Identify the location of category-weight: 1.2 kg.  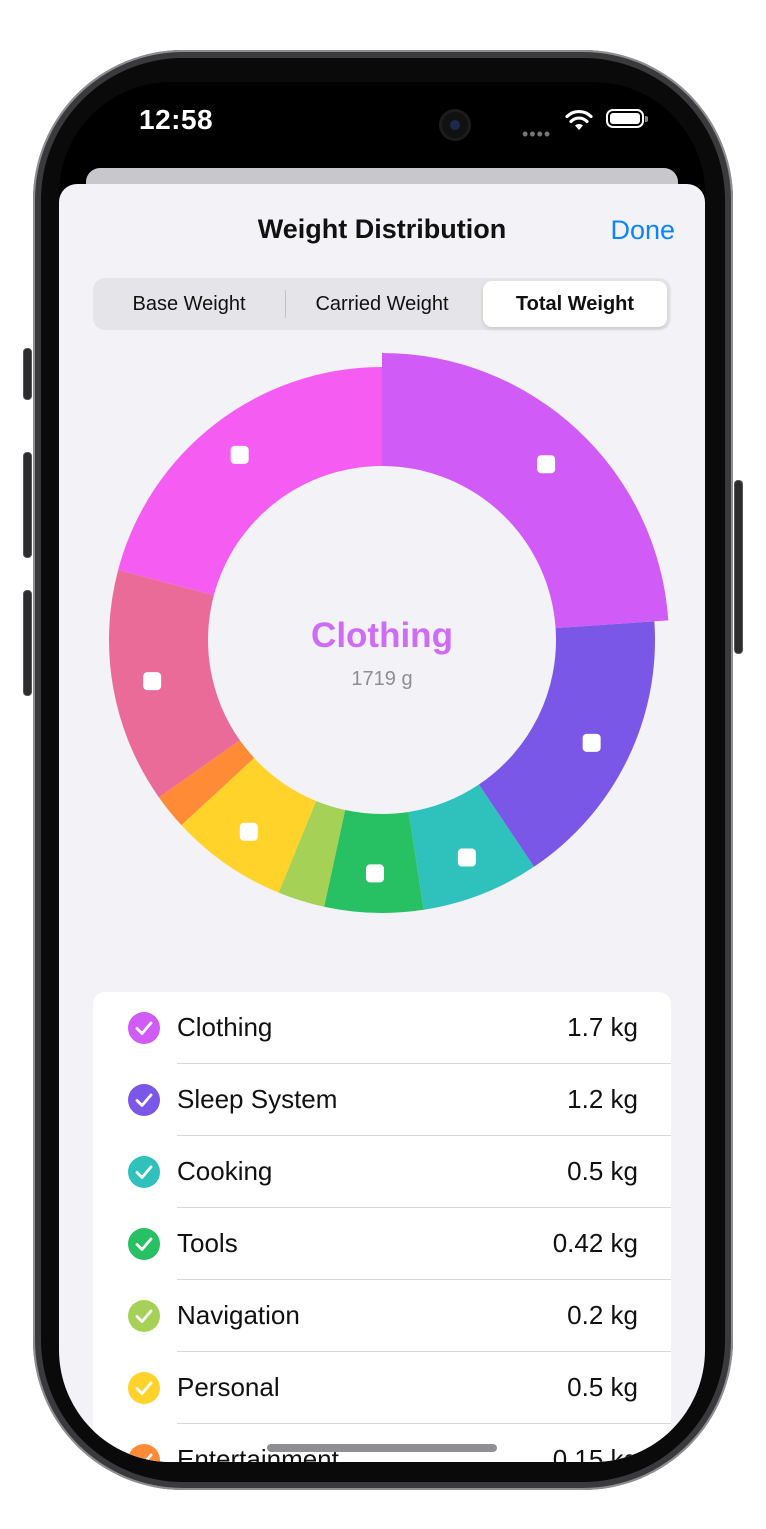
(602, 1099).